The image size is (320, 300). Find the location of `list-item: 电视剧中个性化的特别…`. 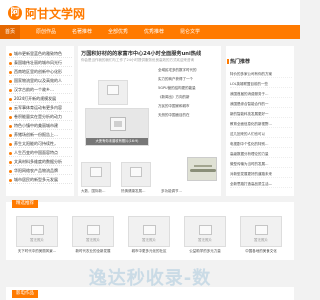

list-item: 电视剧中个性化的特别… is located at coordinates (261, 144).